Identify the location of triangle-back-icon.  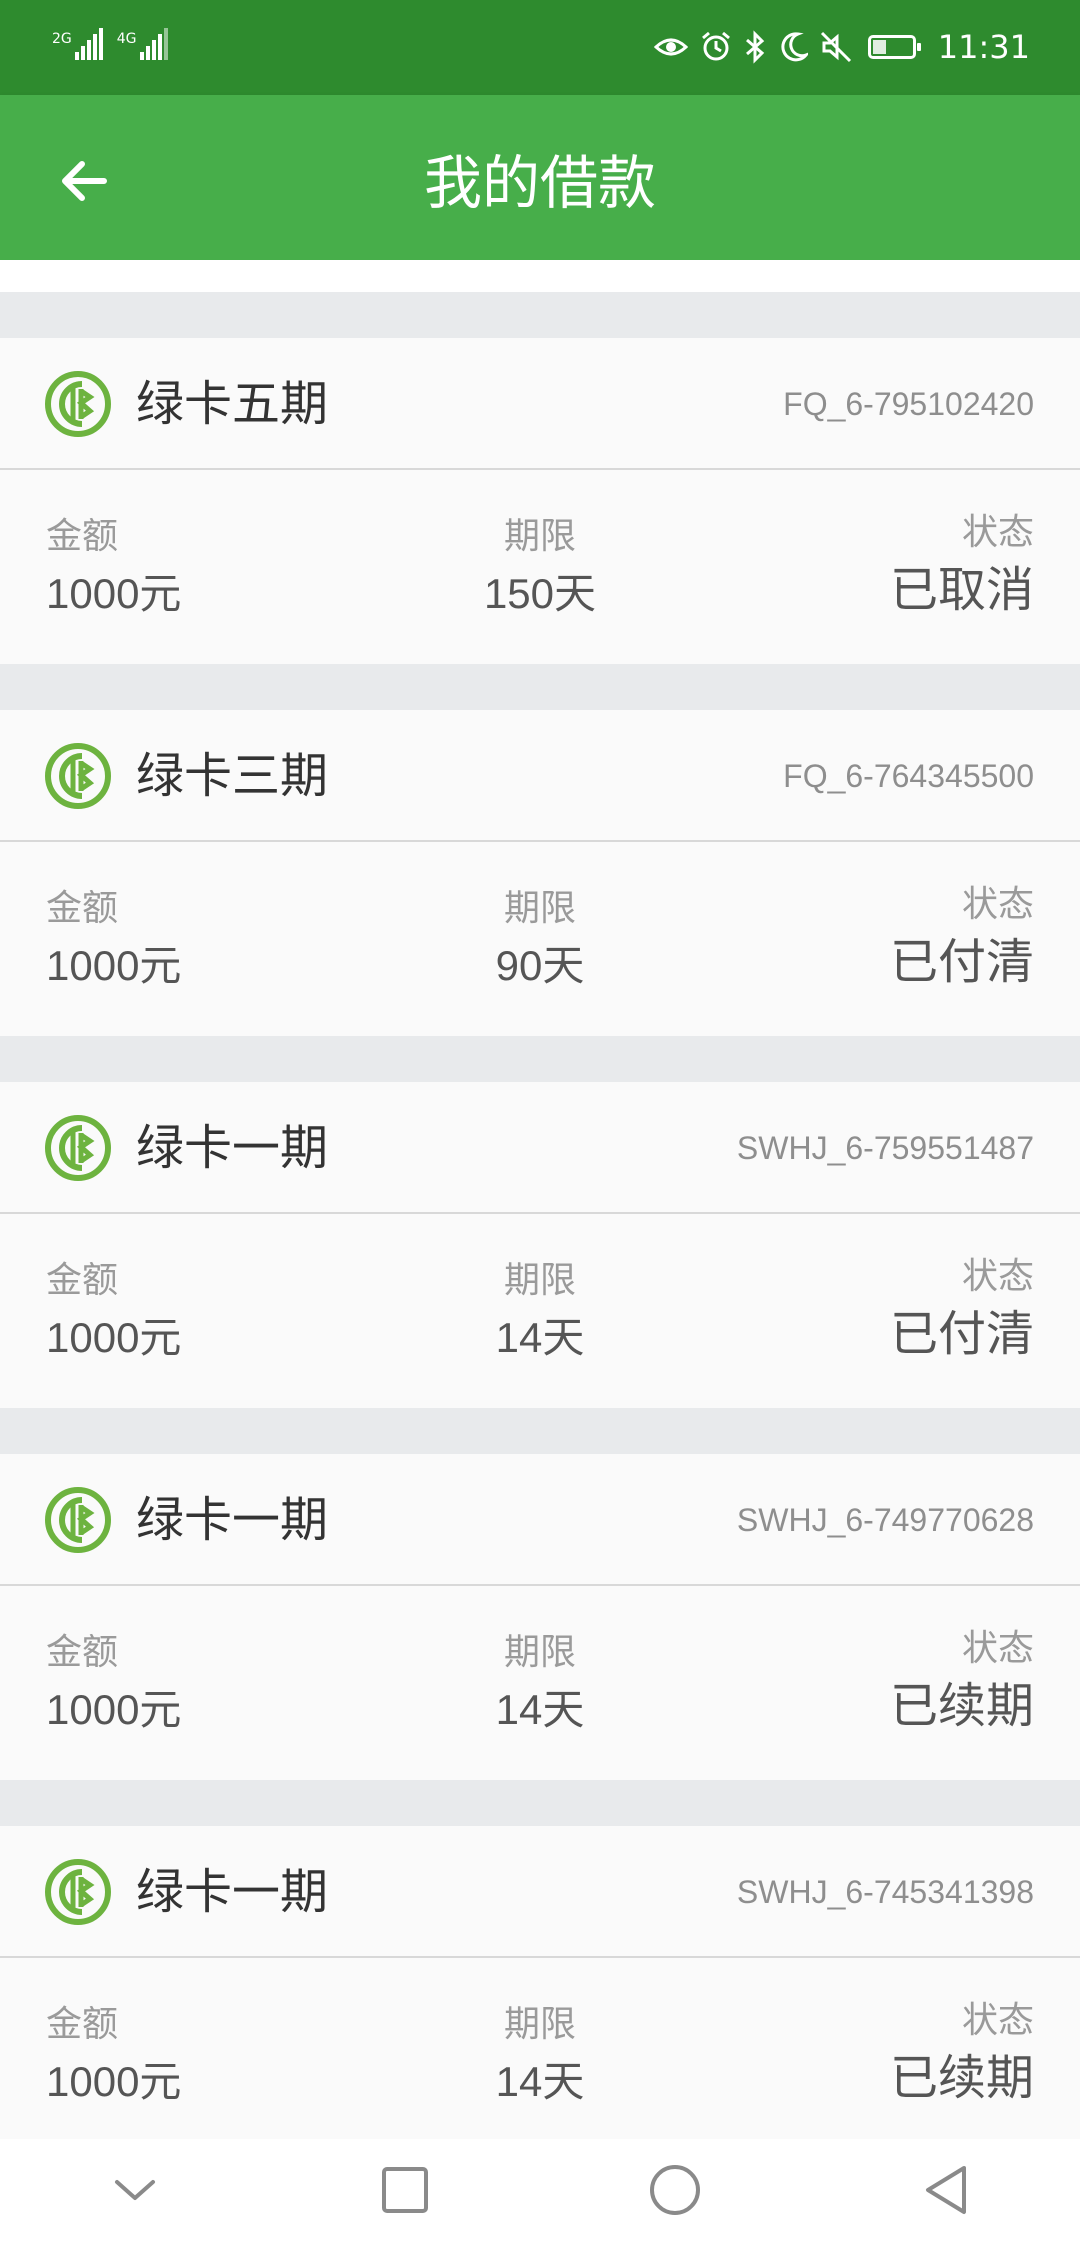
(945, 2192).